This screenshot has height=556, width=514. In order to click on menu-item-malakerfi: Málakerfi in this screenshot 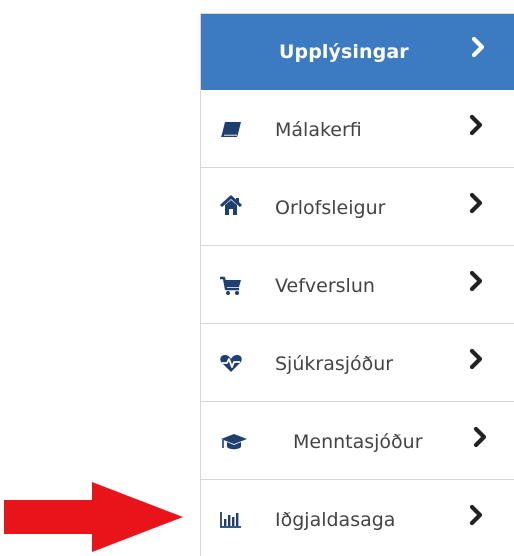, I will do `click(357, 129)`.